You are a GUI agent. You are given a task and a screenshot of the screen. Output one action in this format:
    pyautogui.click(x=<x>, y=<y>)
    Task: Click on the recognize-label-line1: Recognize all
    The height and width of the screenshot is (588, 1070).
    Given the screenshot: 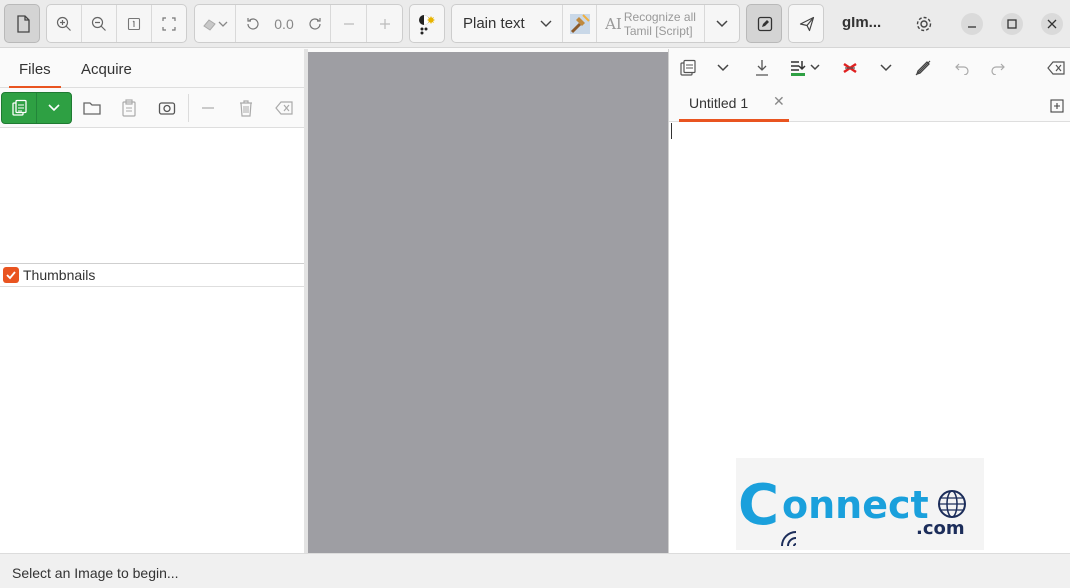 What is the action you would take?
    pyautogui.click(x=659, y=16)
    